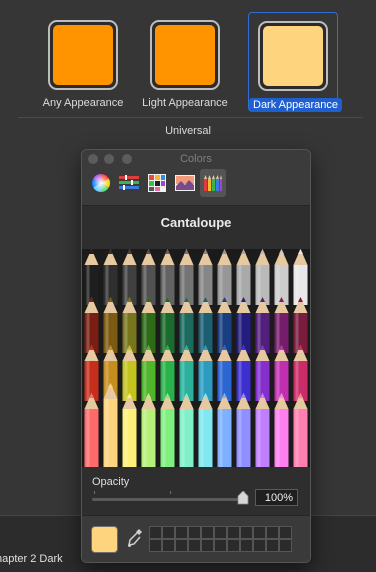 Image resolution: width=376 pixels, height=572 pixels. I want to click on colors-panel-title: Colors, so click(196, 159).